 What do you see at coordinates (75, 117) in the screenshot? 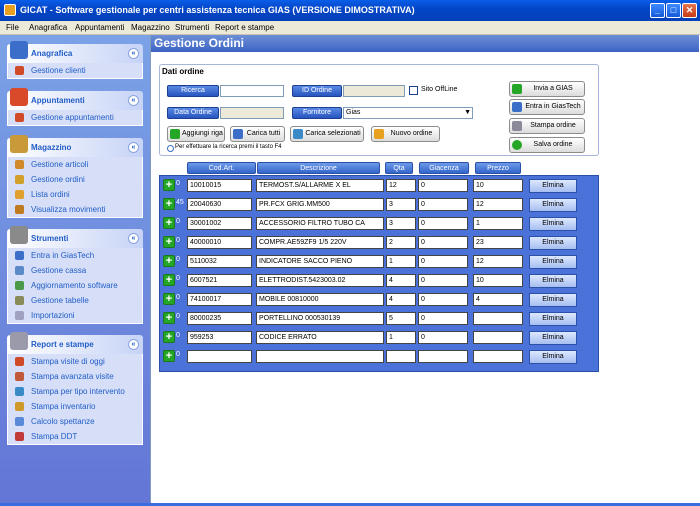
I see `sidebar-item-gestione-appuntamenti: Gestione appuntamenti` at bounding box center [75, 117].